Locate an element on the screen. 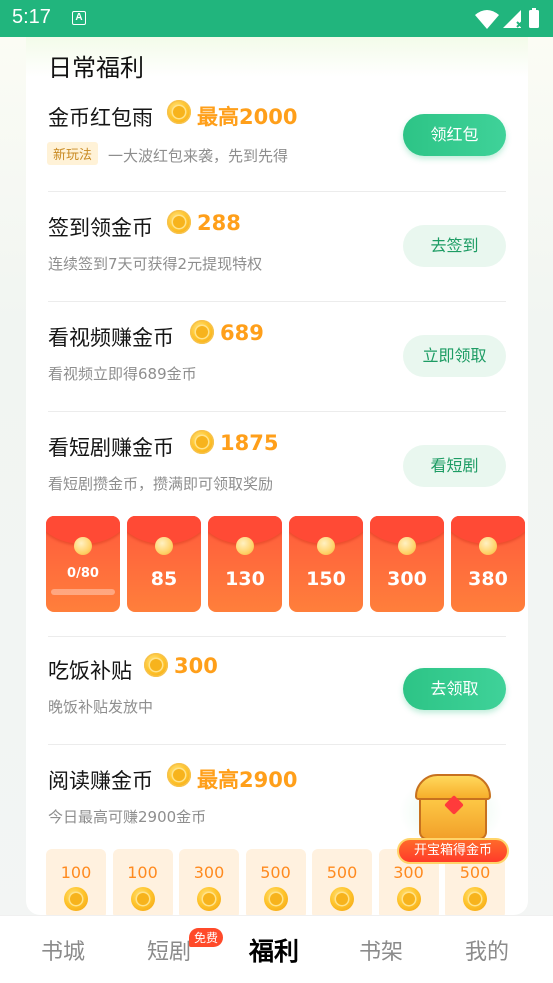  task-title: 吃饭补贴 is located at coordinates (90, 671).